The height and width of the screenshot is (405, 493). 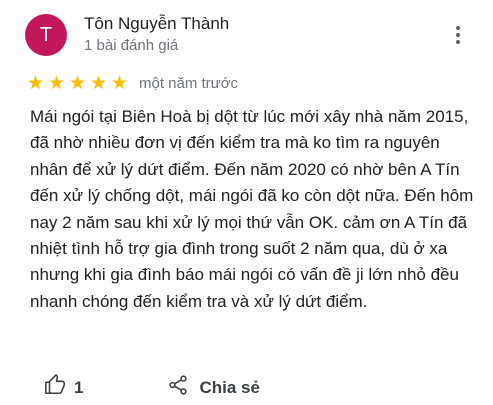 I want to click on share-label: Chia sẻ, so click(x=229, y=387).